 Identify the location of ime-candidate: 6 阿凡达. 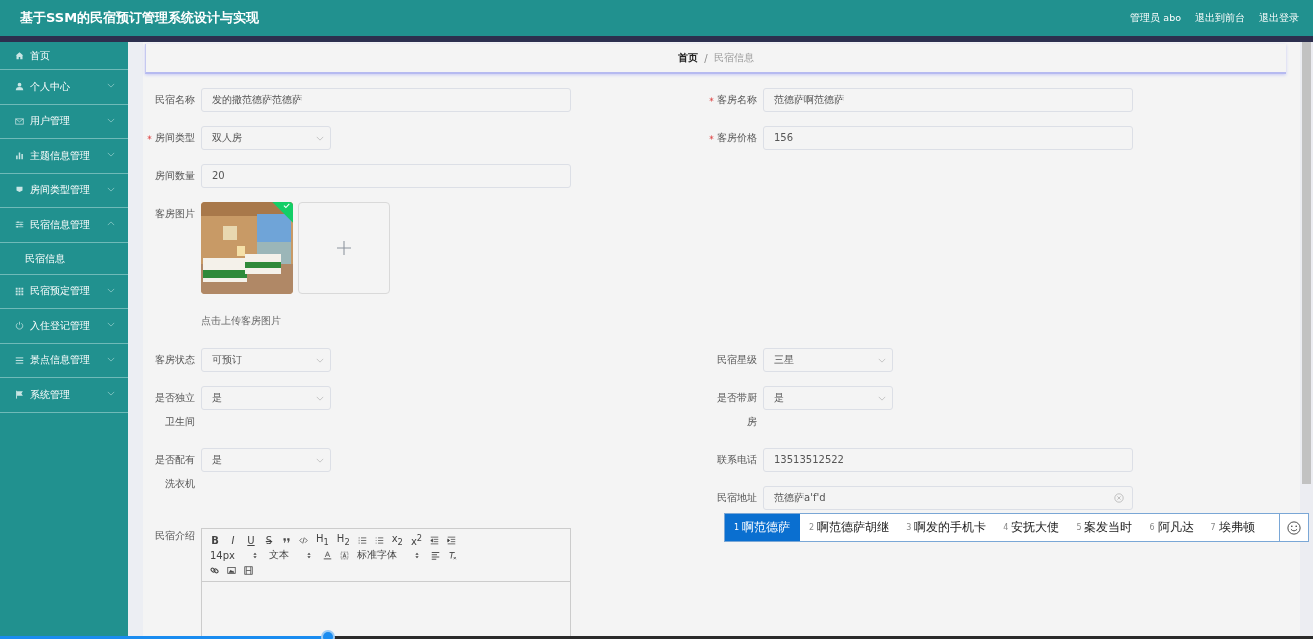
(1171, 527).